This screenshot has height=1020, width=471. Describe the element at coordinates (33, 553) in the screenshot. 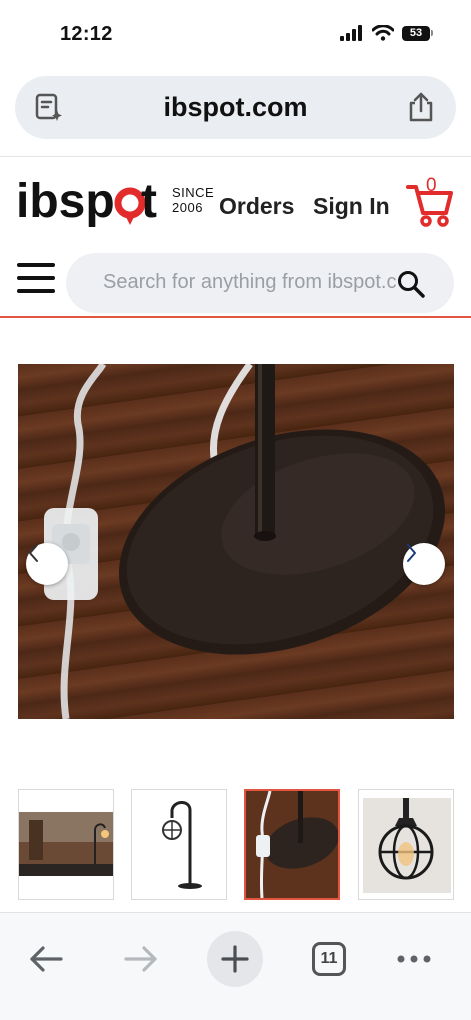

I see `chevron-left-icon` at that location.